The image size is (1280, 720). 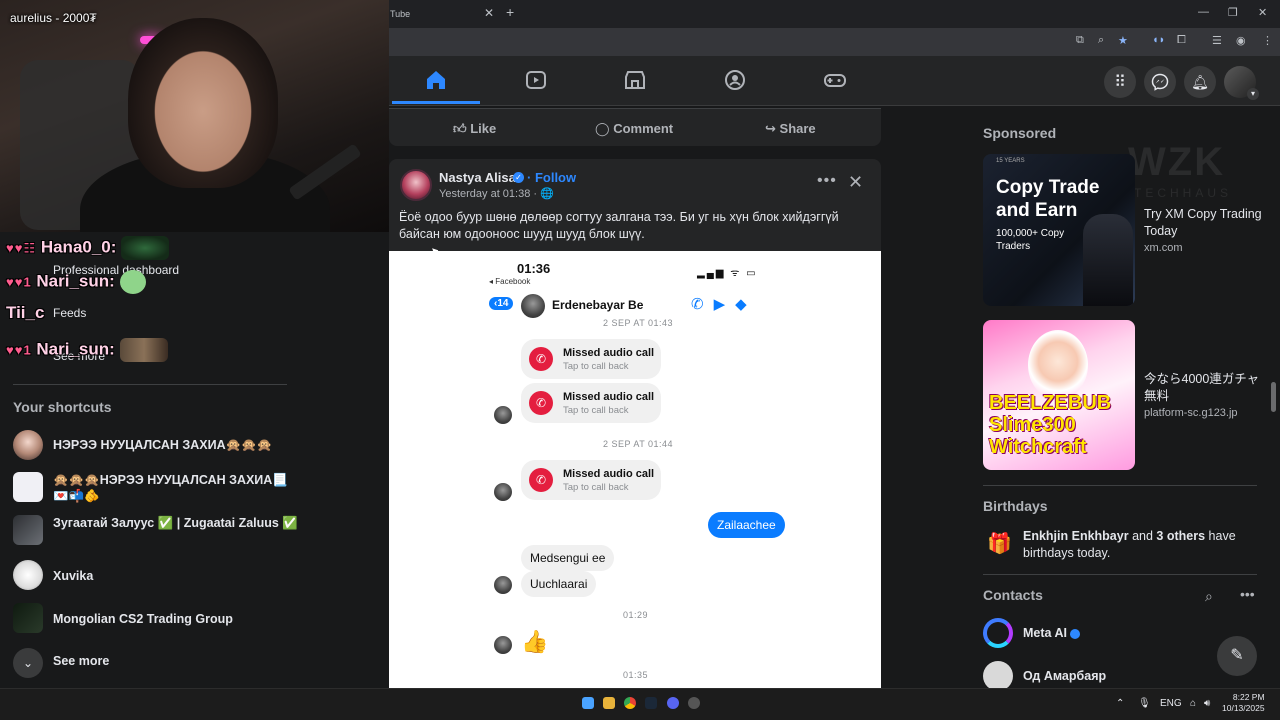 What do you see at coordinates (727, 273) in the screenshot?
I see `phone-status-icons: ▂▄▆ ᯤ ▭` at bounding box center [727, 273].